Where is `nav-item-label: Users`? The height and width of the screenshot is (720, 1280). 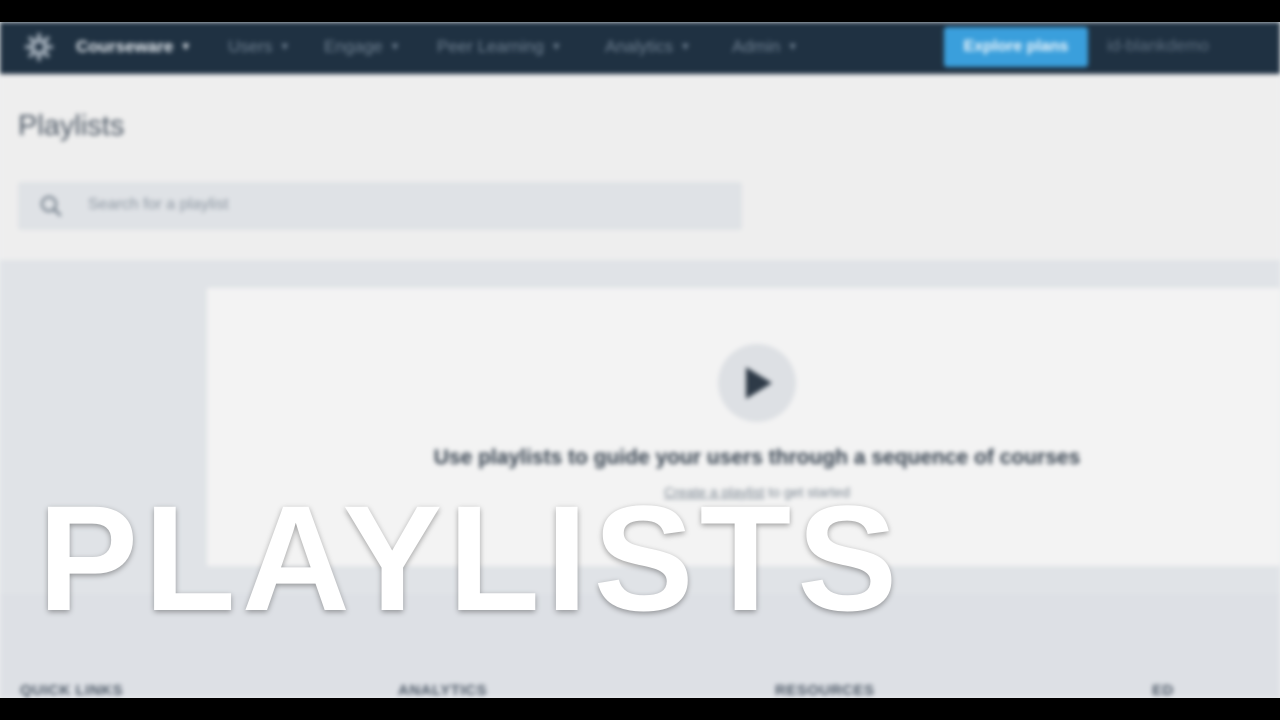
nav-item-label: Users is located at coordinates (250, 46).